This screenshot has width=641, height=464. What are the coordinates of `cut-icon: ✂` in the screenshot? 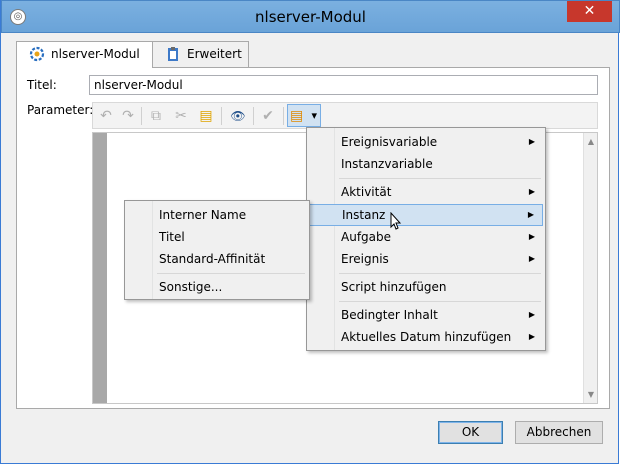 It's located at (181, 116).